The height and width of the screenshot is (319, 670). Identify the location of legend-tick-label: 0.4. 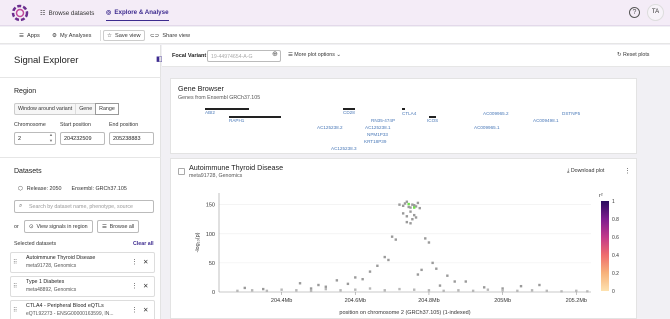
(615, 256).